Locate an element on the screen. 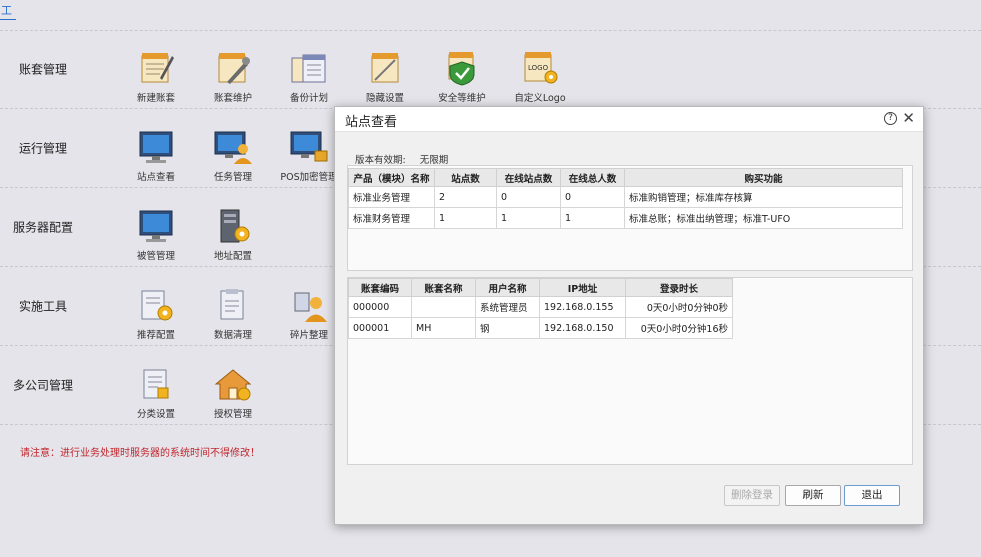 This screenshot has width=981, height=557. tool-address-config: 地址配置 is located at coordinates (233, 235).